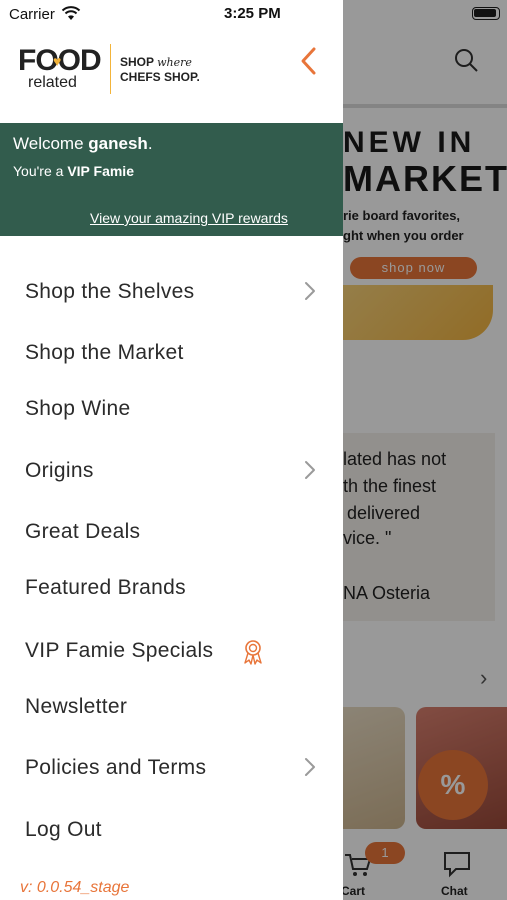 The height and width of the screenshot is (900, 507). Describe the element at coordinates (83, 531) in the screenshot. I see `menu-item-label: Great Deals` at that location.